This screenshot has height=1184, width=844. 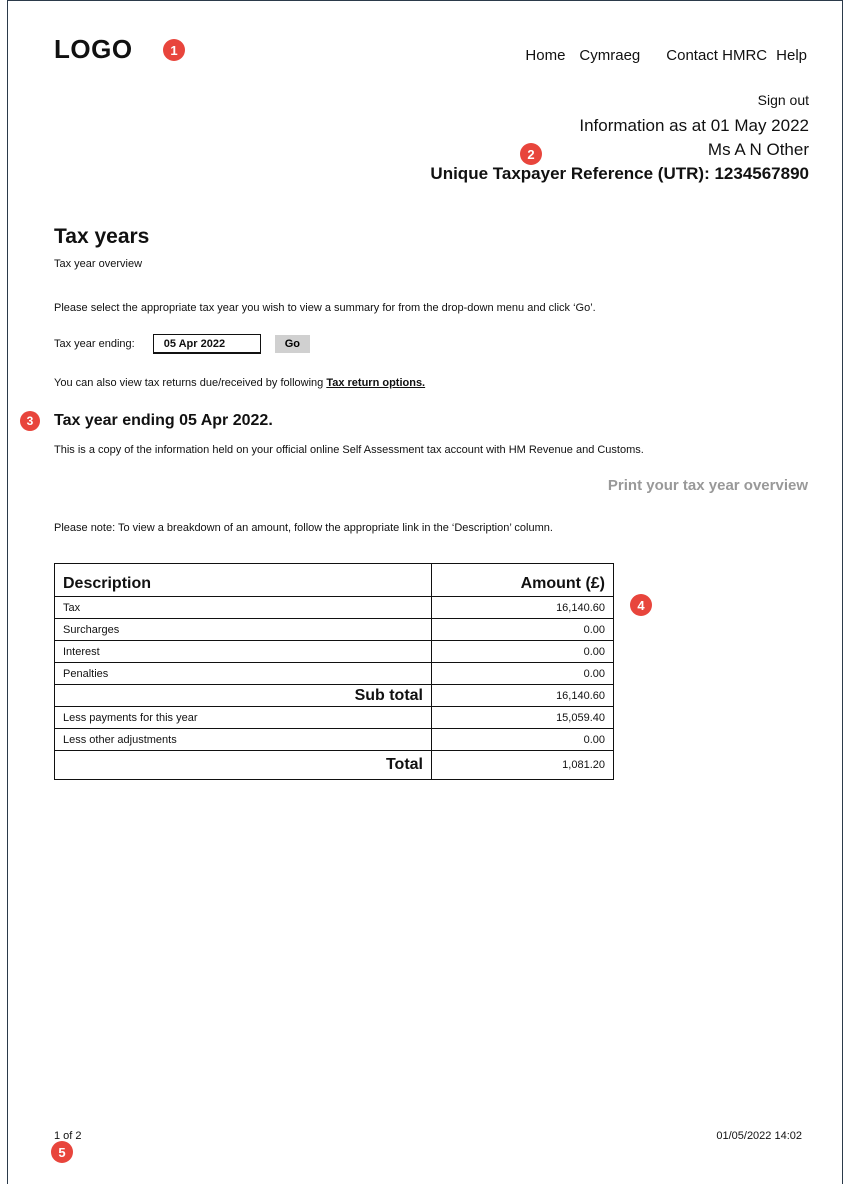 I want to click on nav-help-link: Help, so click(x=791, y=55).